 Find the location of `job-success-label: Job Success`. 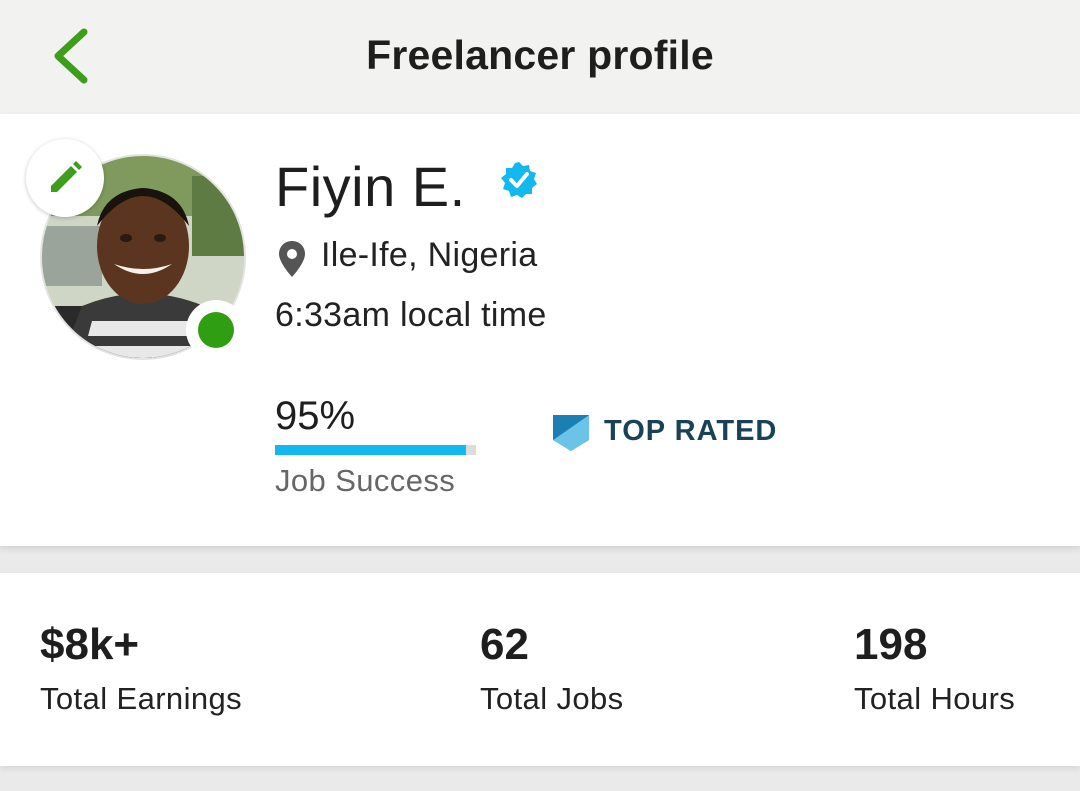

job-success-label: Job Success is located at coordinates (365, 480).